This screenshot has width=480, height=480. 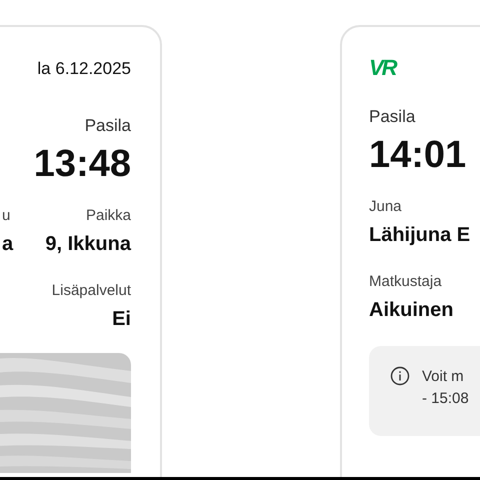 I want to click on field-value: 9, Ikkuna, so click(x=88, y=244).